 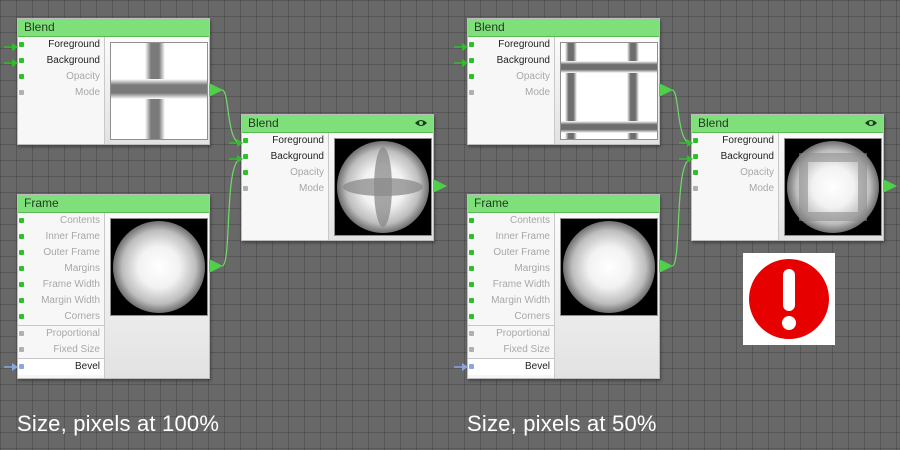 I want to click on alert-panel, so click(x=789, y=299).